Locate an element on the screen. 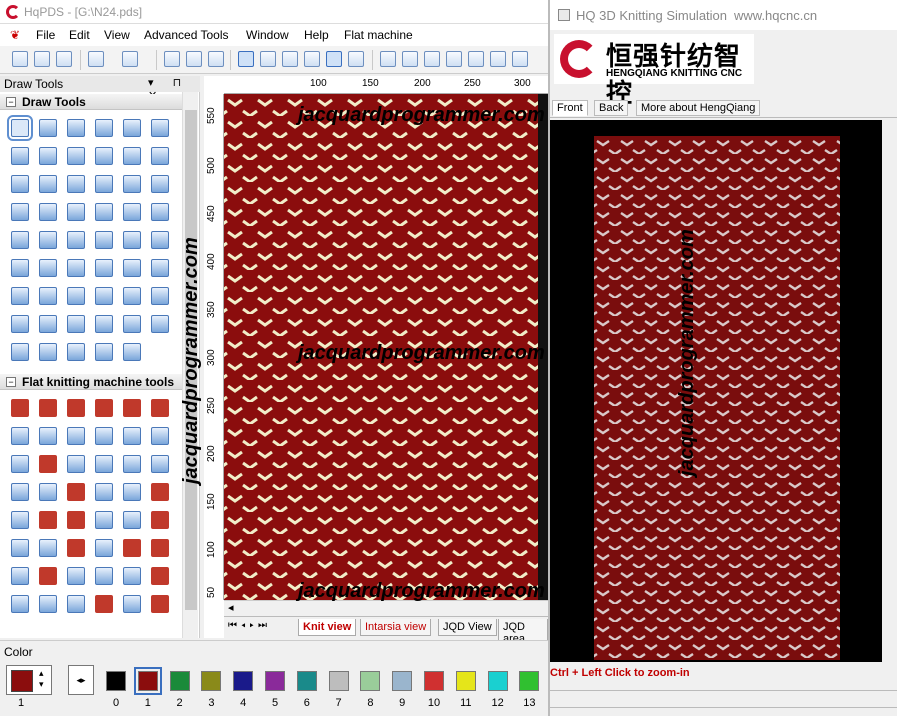  pencil-icon is located at coordinates (76, 128).